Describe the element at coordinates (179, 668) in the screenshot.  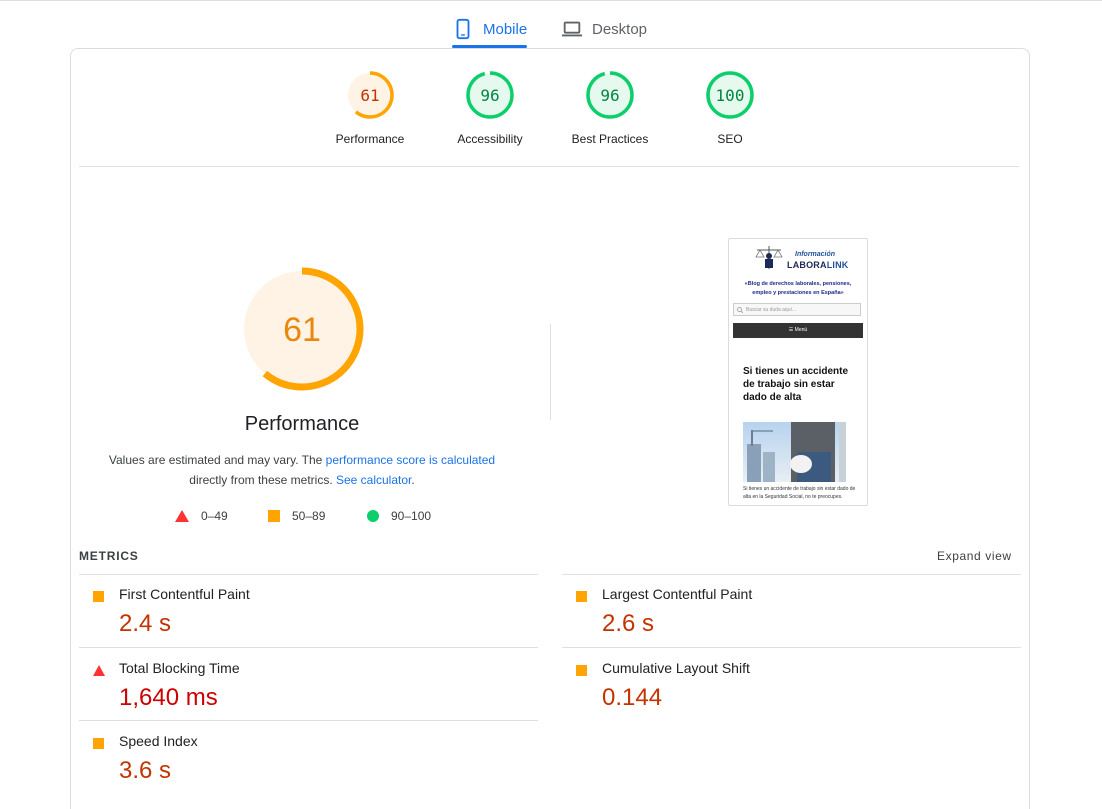
I see `metric-name: Total Blocking Time` at that location.